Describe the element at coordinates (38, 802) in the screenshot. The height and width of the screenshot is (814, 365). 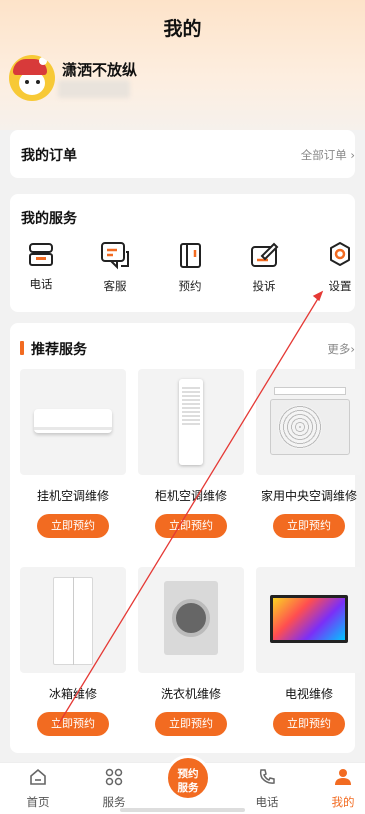
I see `tab-label: 首页` at that location.